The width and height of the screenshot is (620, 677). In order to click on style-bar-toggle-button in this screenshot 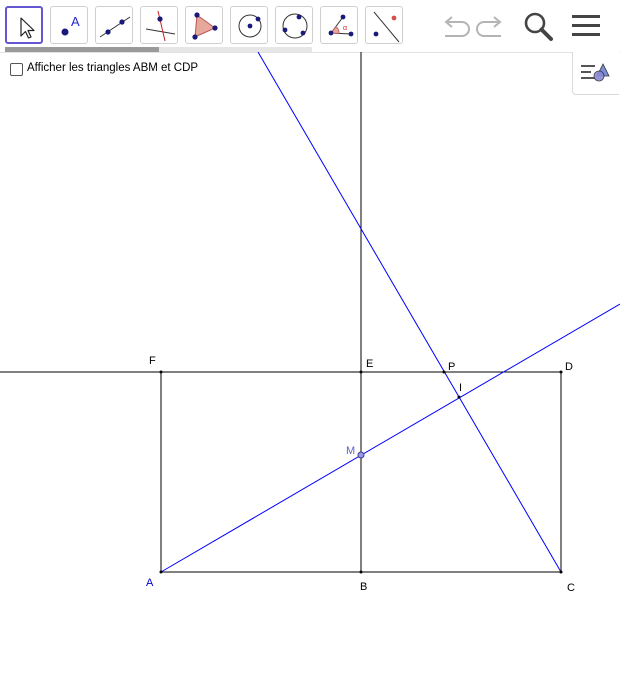, I will do `click(595, 73)`.